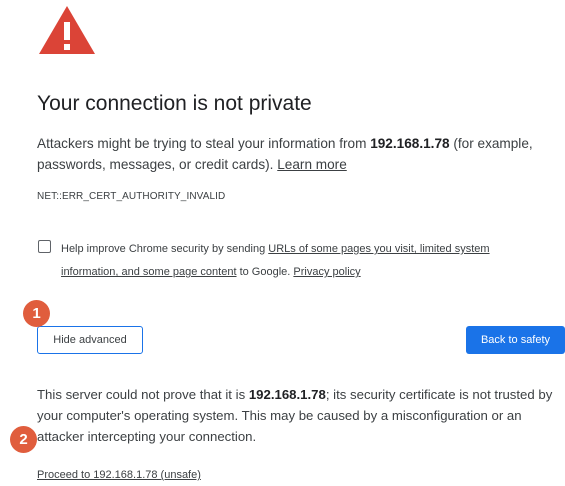 Image resolution: width=565 pixels, height=486 pixels. I want to click on privacy-policy-link: Privacy policy, so click(326, 272).